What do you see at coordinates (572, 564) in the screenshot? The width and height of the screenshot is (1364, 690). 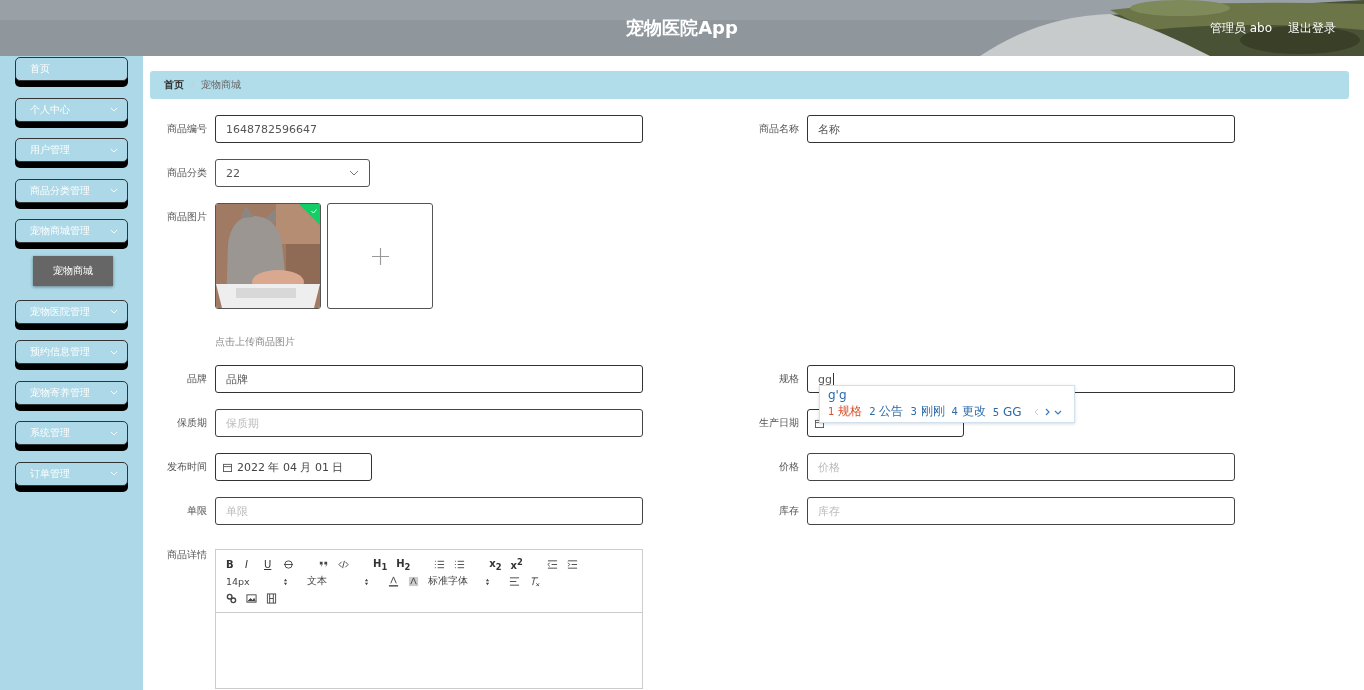 I see `indent-icon` at bounding box center [572, 564].